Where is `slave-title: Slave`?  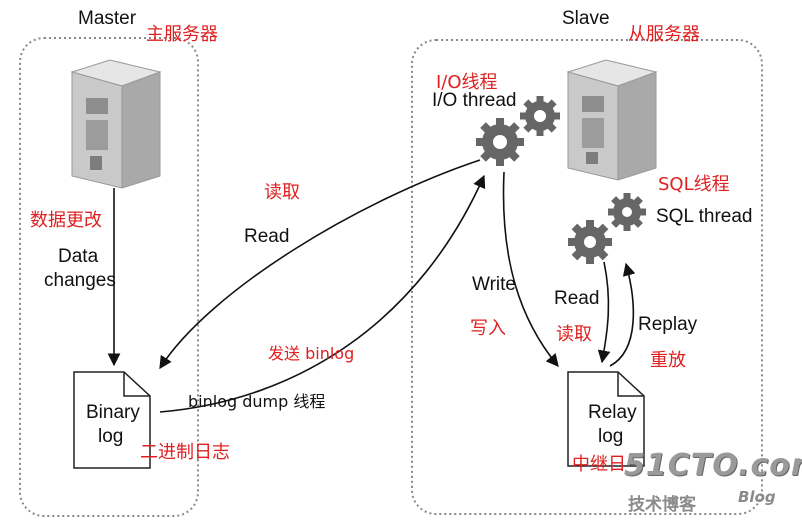 slave-title: Slave is located at coordinates (586, 18).